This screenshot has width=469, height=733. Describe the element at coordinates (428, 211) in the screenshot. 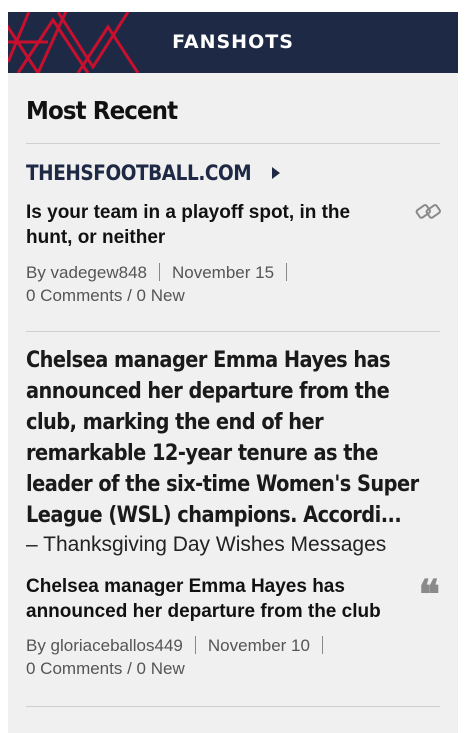

I see `link-icon` at that location.